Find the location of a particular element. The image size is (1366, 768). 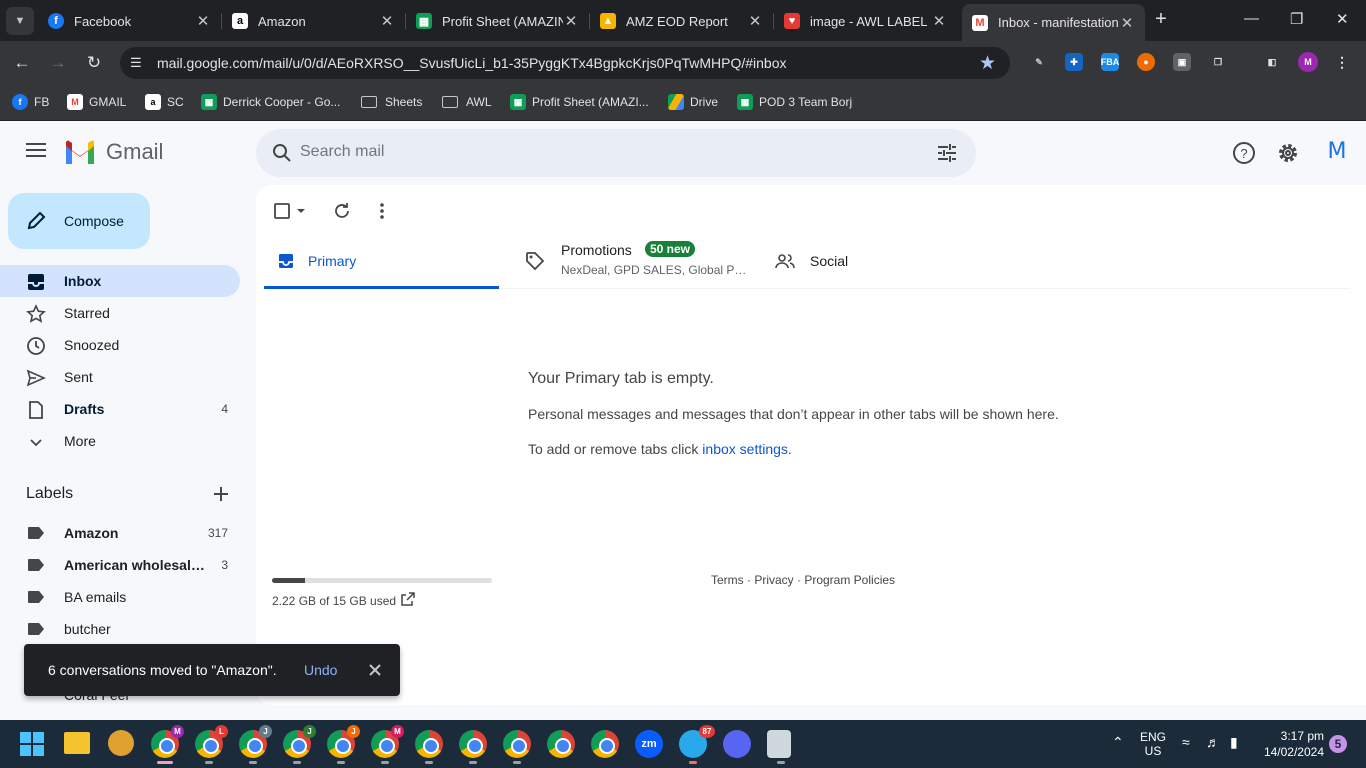

chrome-profile-l-icon: L is located at coordinates (211, 744).